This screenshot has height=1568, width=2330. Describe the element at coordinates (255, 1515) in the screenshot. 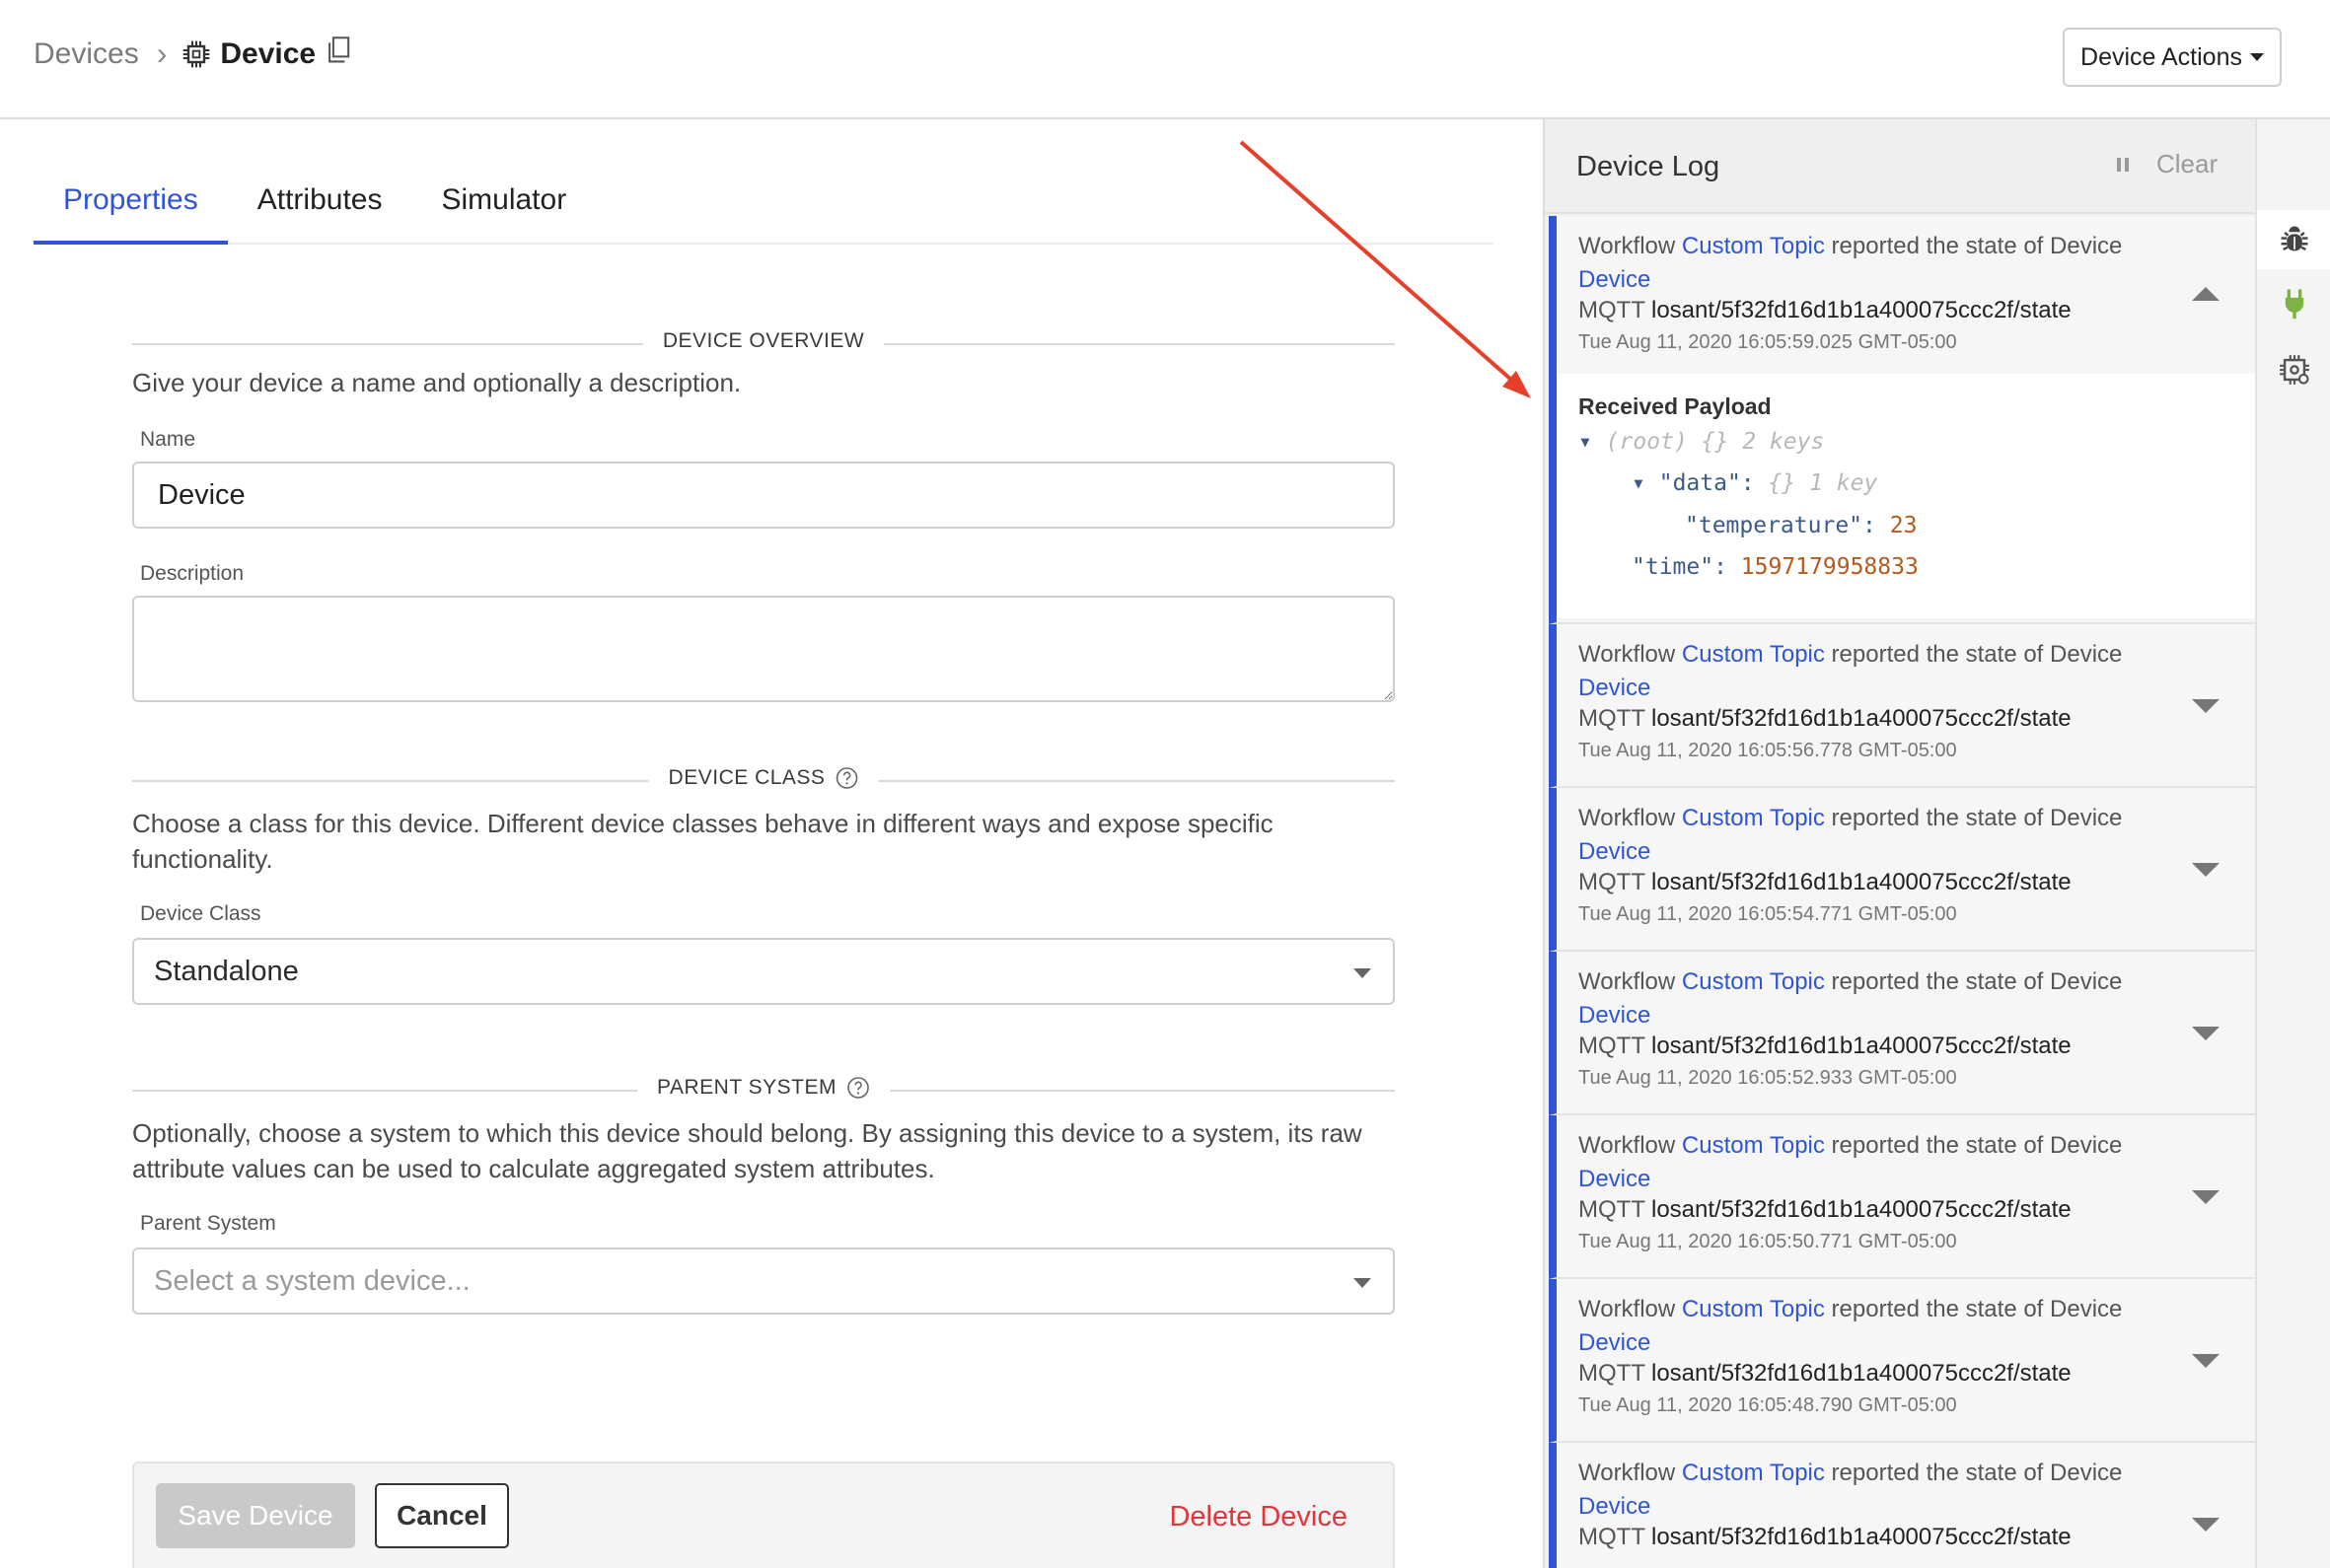

I see `save-device-button: Save Device` at that location.